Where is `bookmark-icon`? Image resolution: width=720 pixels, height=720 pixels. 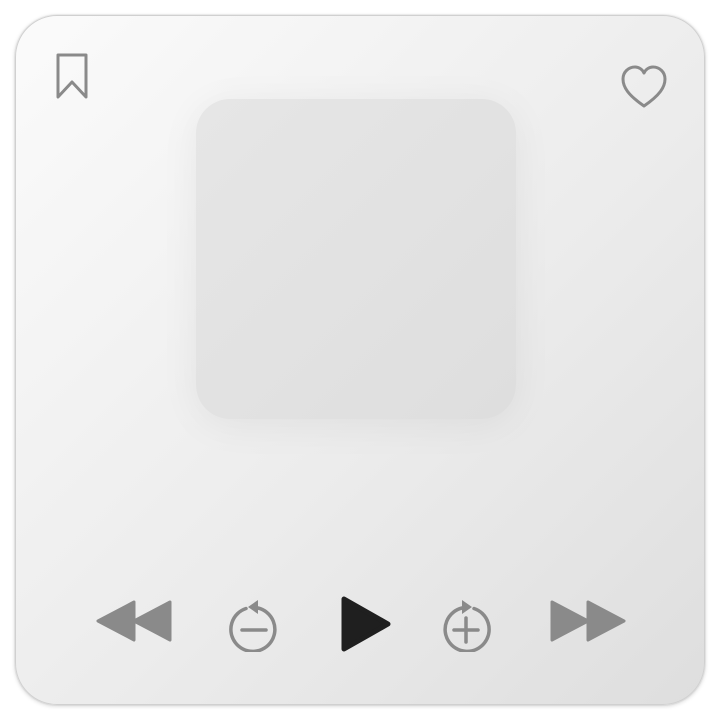
bookmark-icon is located at coordinates (72, 76).